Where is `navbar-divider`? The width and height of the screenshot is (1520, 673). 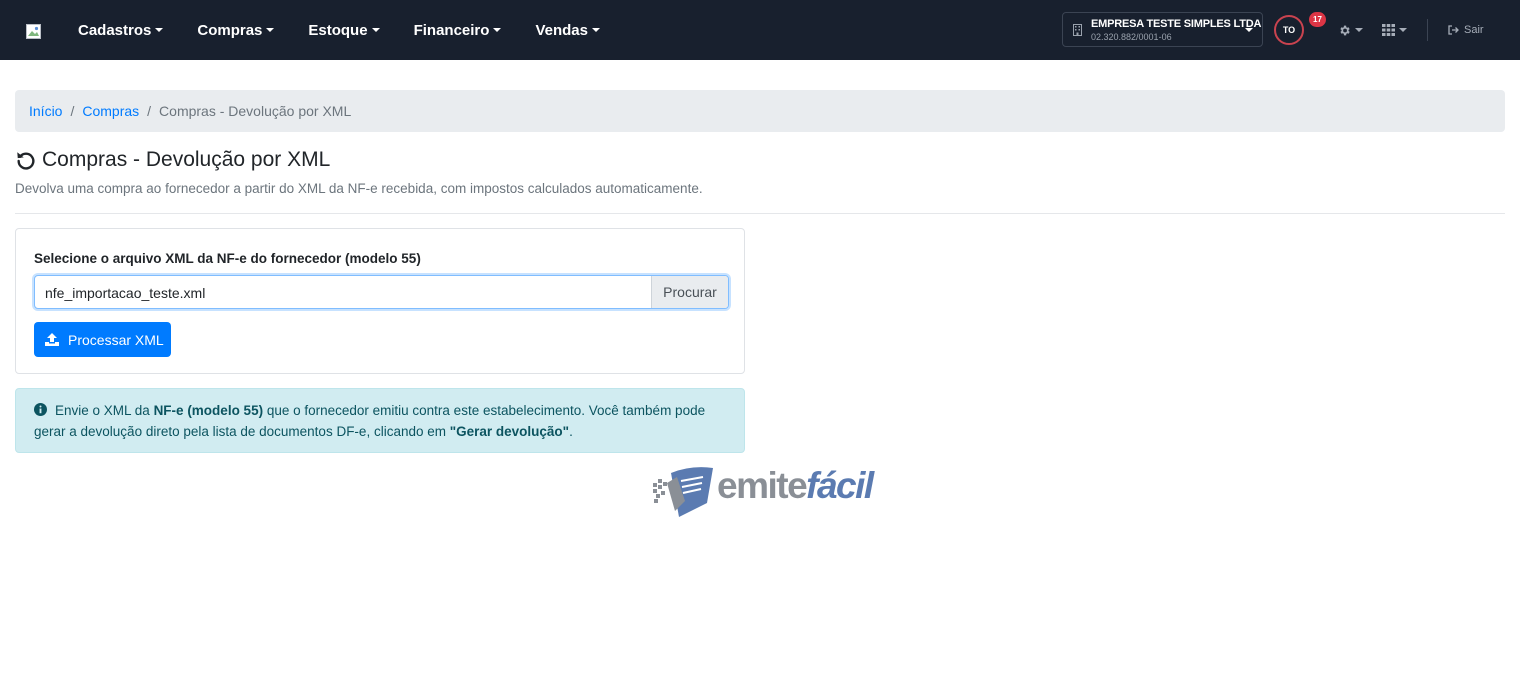
navbar-divider is located at coordinates (1427, 30).